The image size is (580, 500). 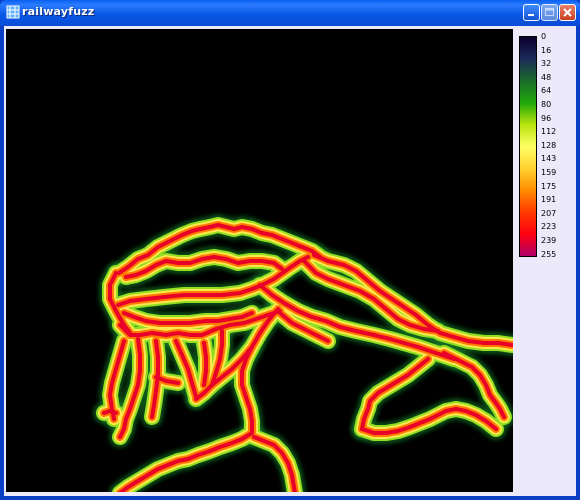 What do you see at coordinates (546, 77) in the screenshot?
I see `legend-tick-48: 48` at bounding box center [546, 77].